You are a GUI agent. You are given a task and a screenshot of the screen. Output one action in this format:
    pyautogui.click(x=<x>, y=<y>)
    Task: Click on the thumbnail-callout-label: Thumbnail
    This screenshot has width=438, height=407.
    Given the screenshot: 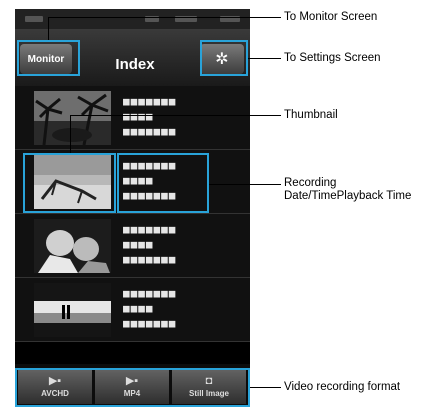 What is the action you would take?
    pyautogui.click(x=311, y=115)
    